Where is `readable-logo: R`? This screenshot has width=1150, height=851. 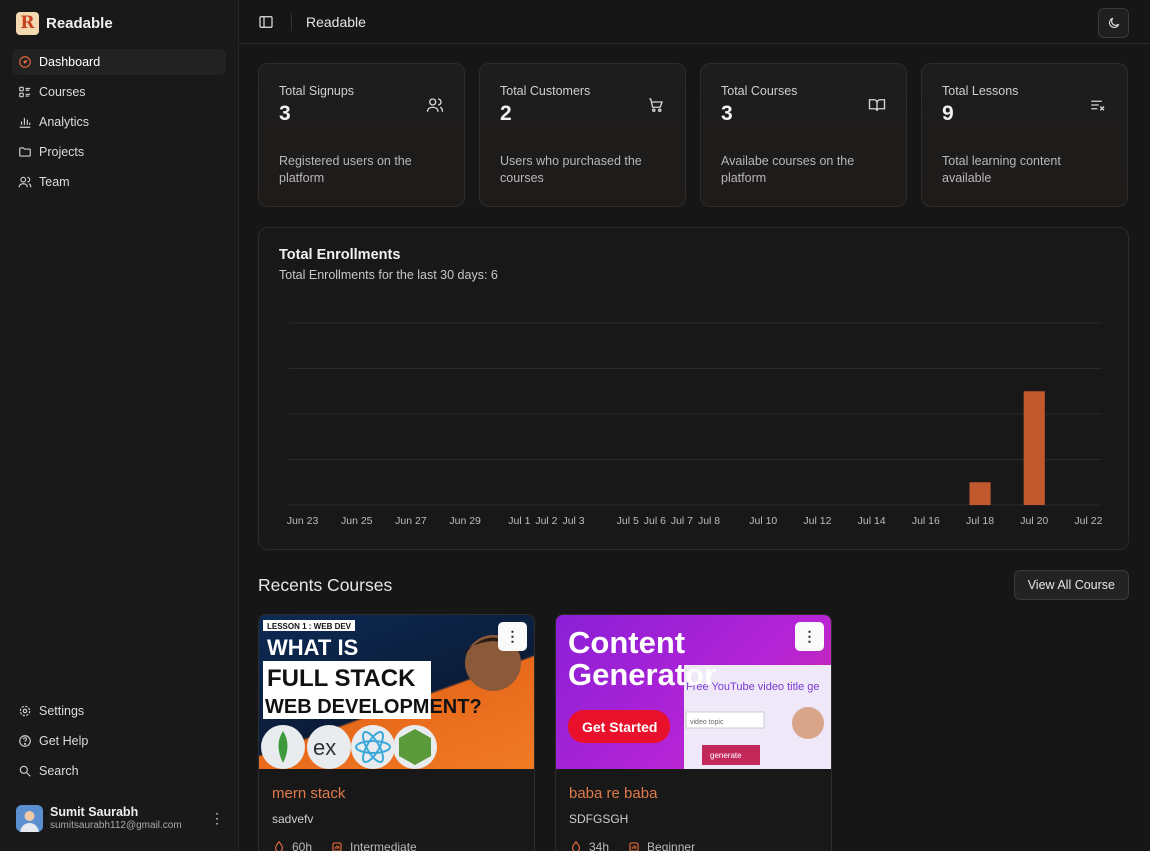 readable-logo: R is located at coordinates (27, 23).